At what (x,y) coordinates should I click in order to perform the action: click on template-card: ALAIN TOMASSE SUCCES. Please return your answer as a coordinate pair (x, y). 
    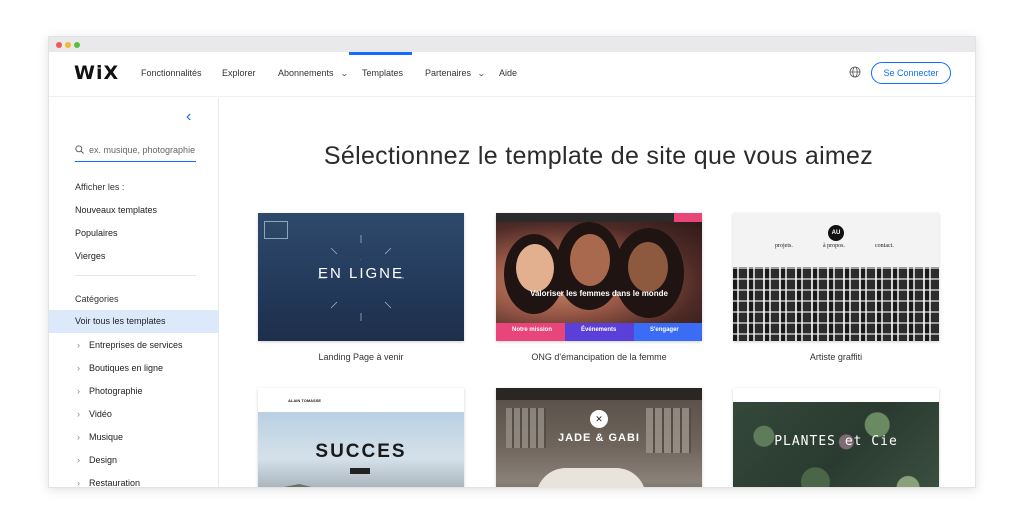
    Looking at the image, I should click on (361, 437).